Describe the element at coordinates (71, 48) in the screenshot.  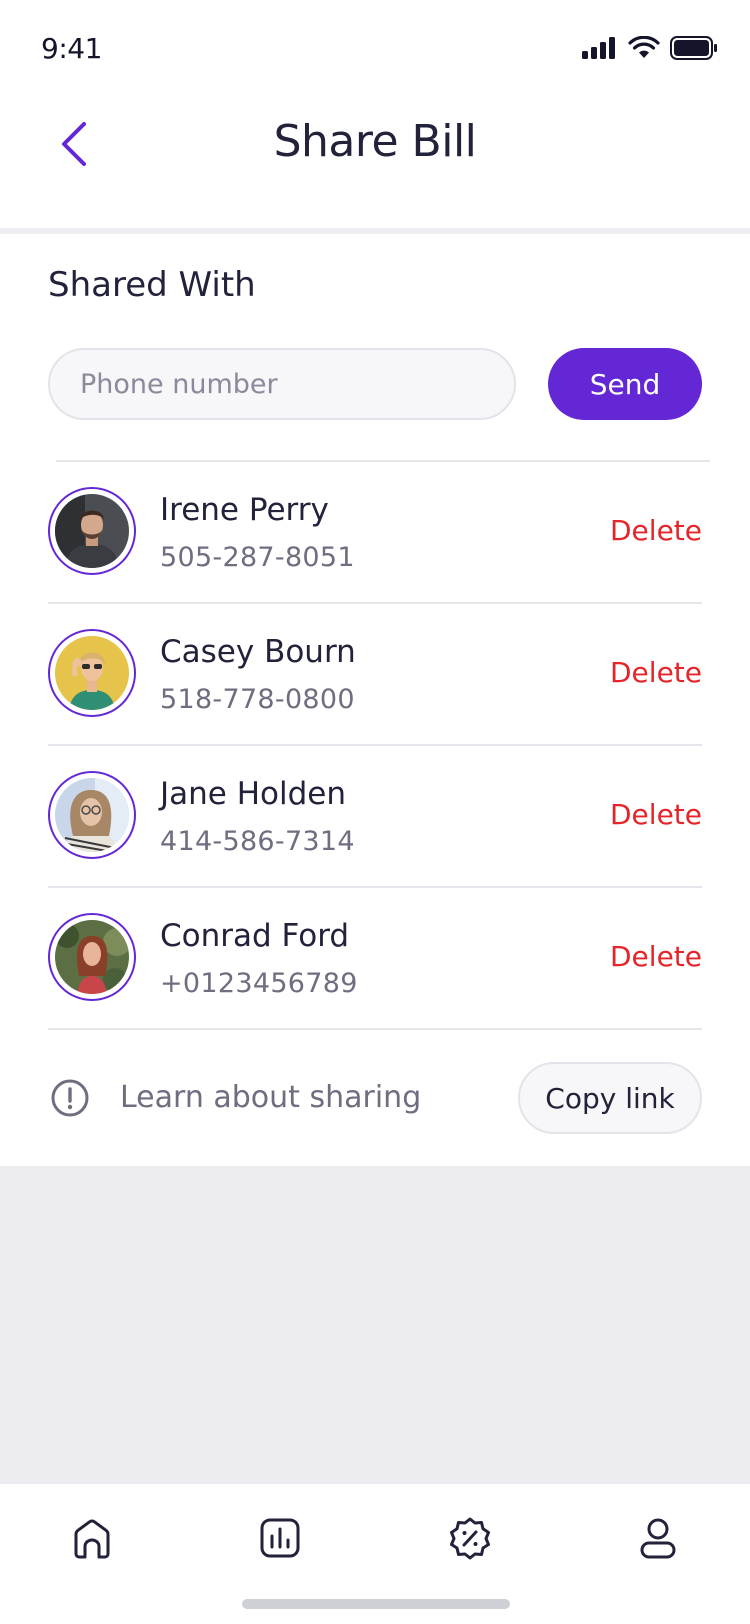
I see `status-time: 9:41` at that location.